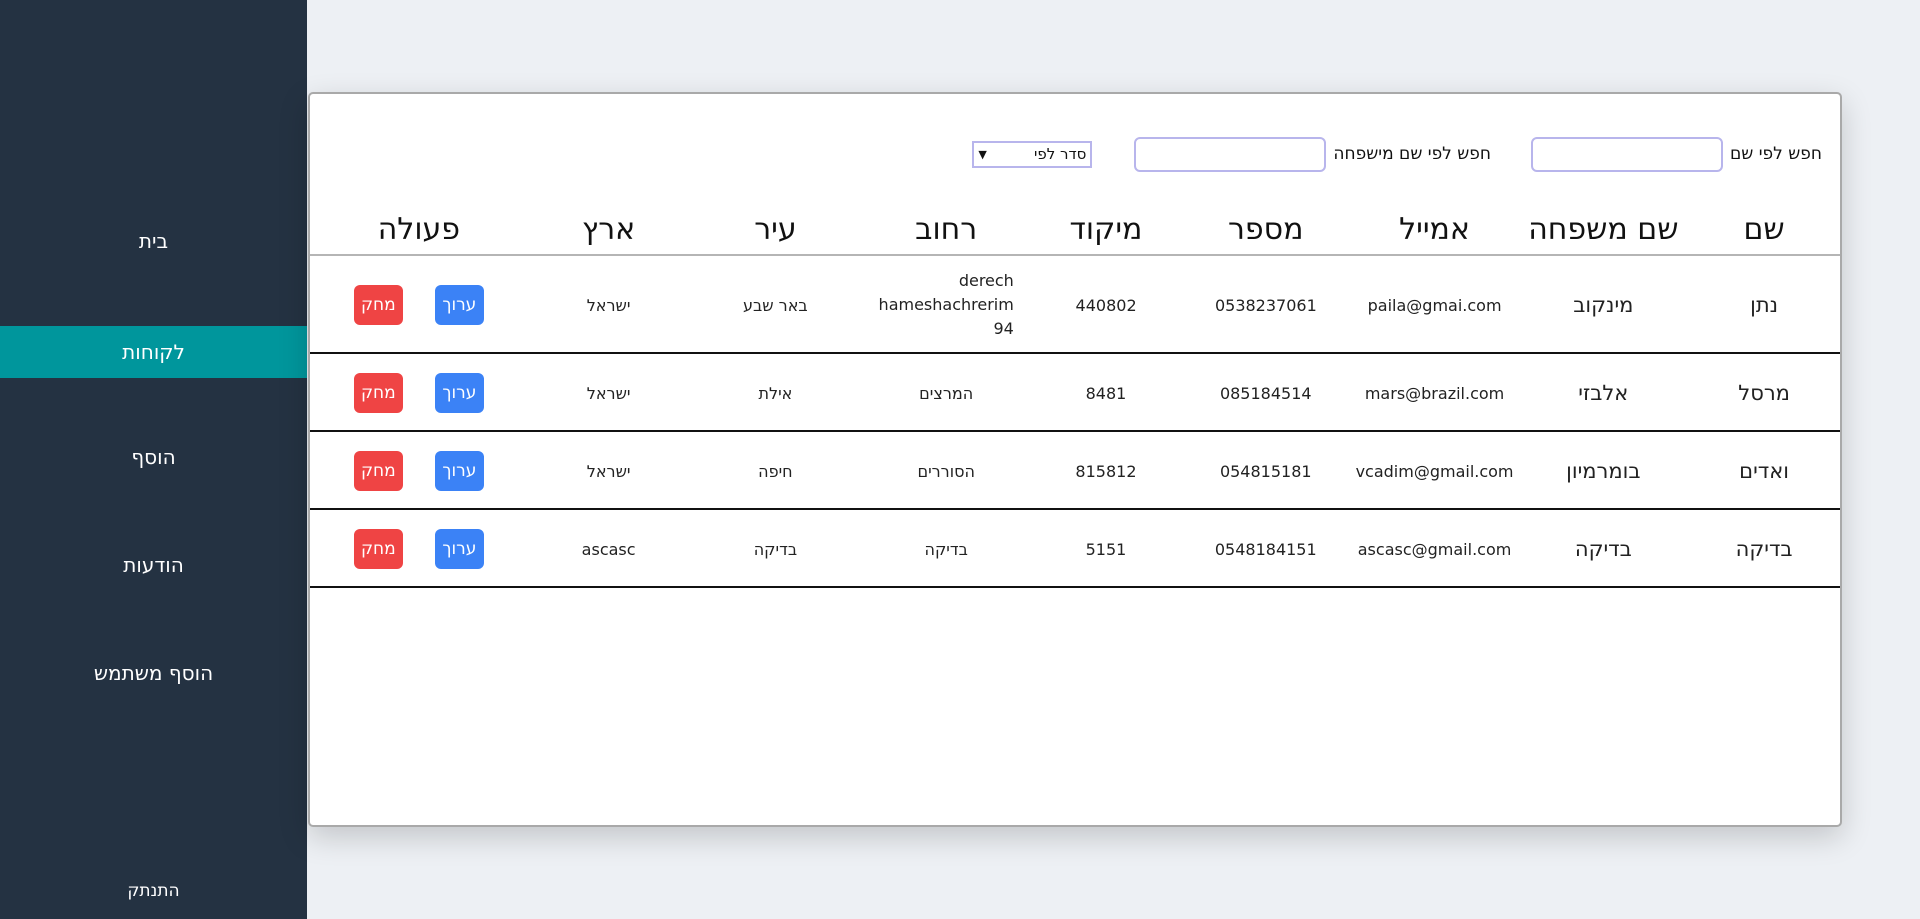  I want to click on sidebar-item-add: הוסף, so click(153, 457).